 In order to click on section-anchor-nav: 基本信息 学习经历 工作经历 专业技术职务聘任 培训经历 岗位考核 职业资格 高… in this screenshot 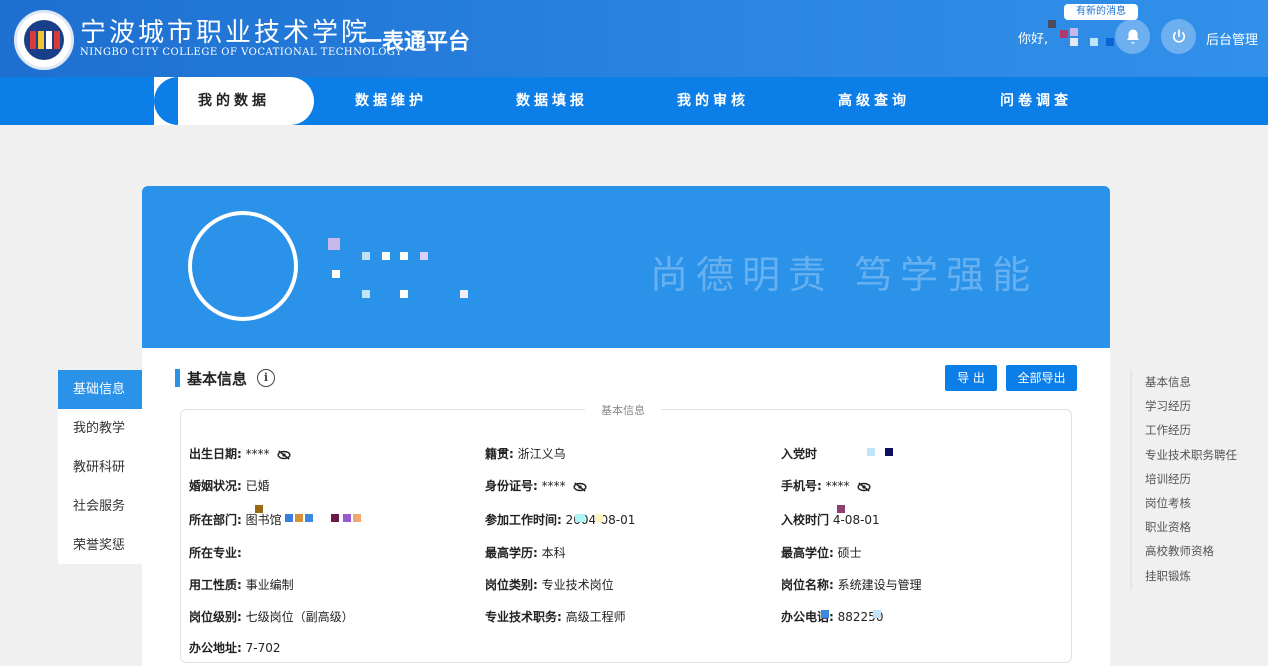, I will do `click(1199, 480)`.